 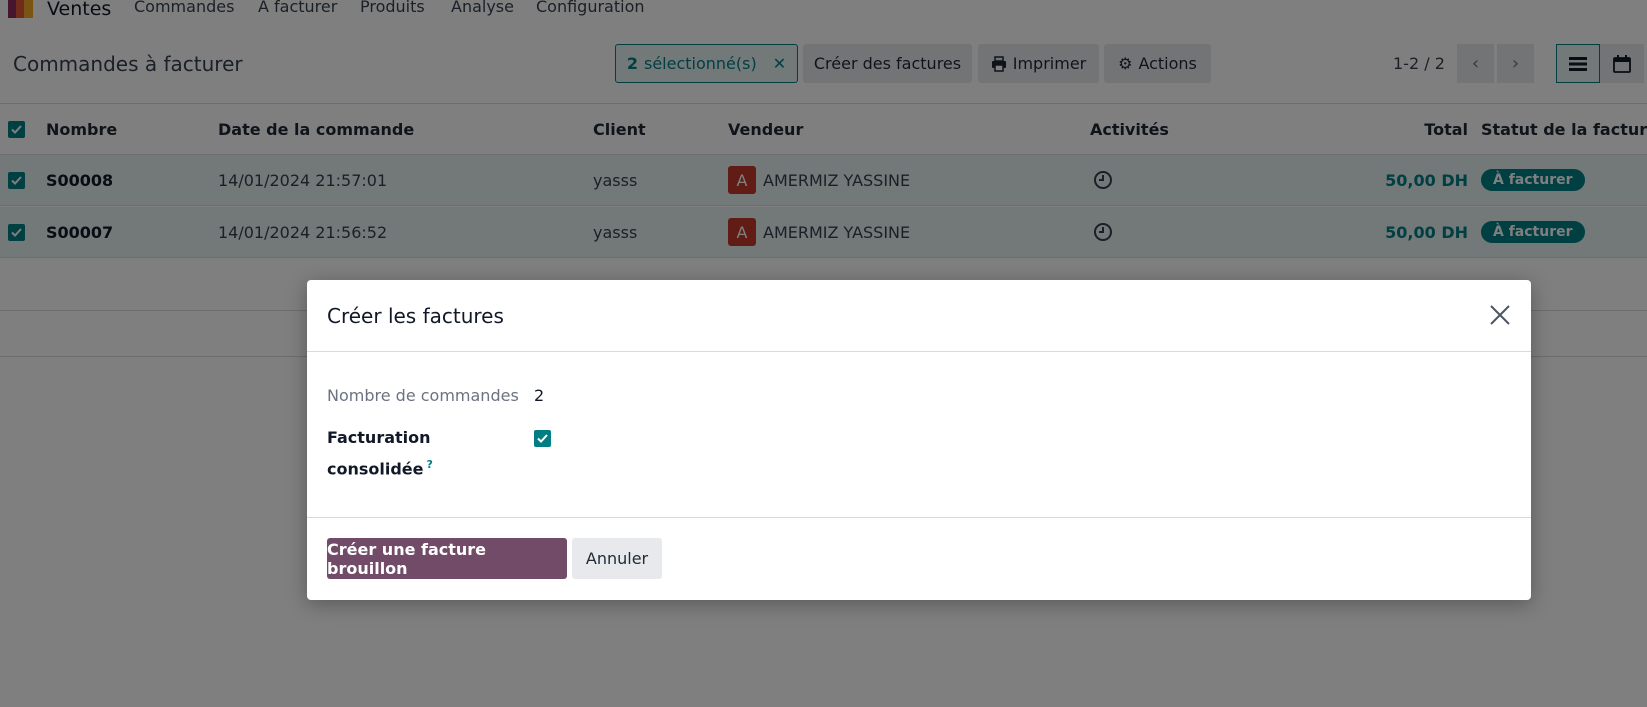 What do you see at coordinates (539, 395) in the screenshot?
I see `orders-count-value: 2` at bounding box center [539, 395].